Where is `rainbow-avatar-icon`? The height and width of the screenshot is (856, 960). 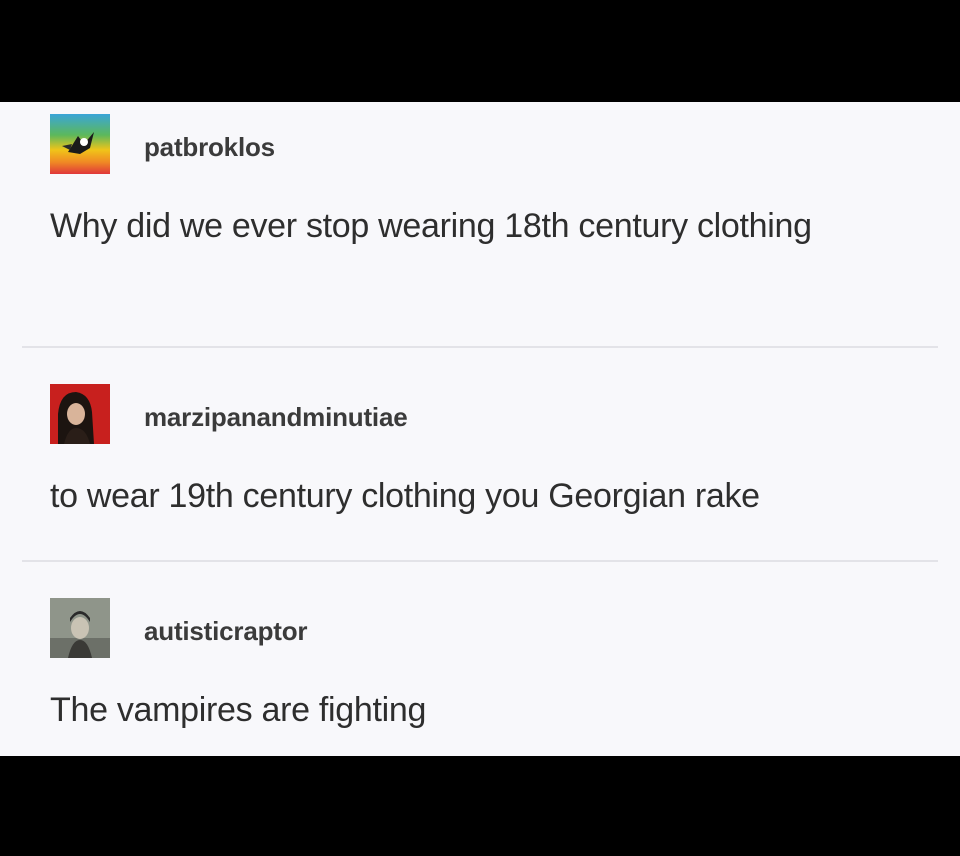
rainbow-avatar-icon is located at coordinates (80, 144).